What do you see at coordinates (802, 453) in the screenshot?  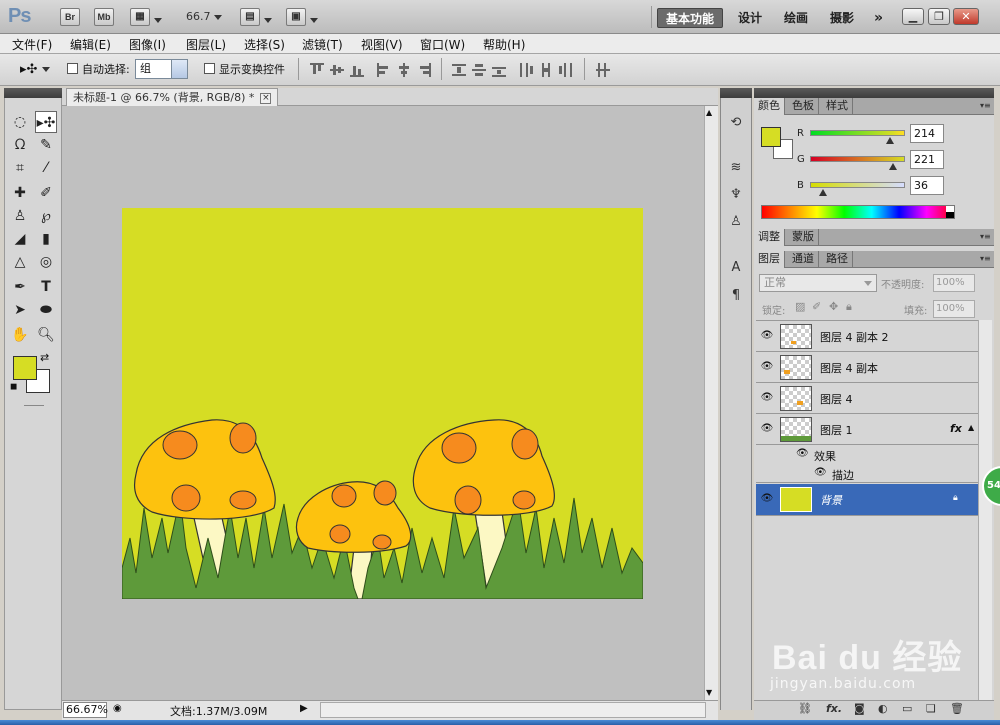 I see `effects-eye-icon: 👁︎` at bounding box center [802, 453].